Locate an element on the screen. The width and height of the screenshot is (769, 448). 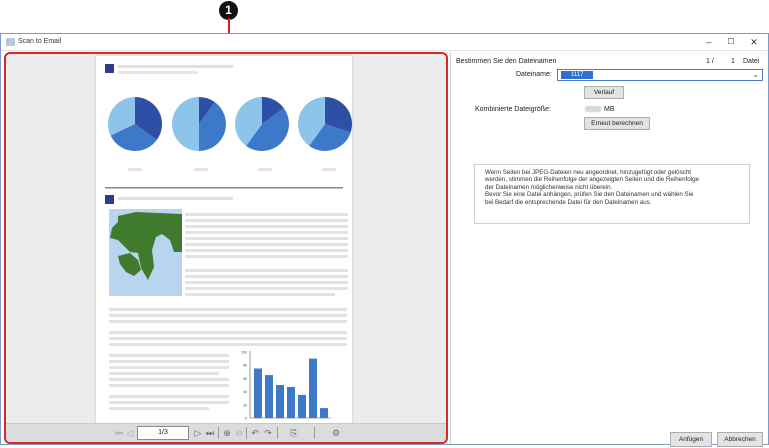
delete-page-icon: ⎘ is located at coordinates (294, 433).